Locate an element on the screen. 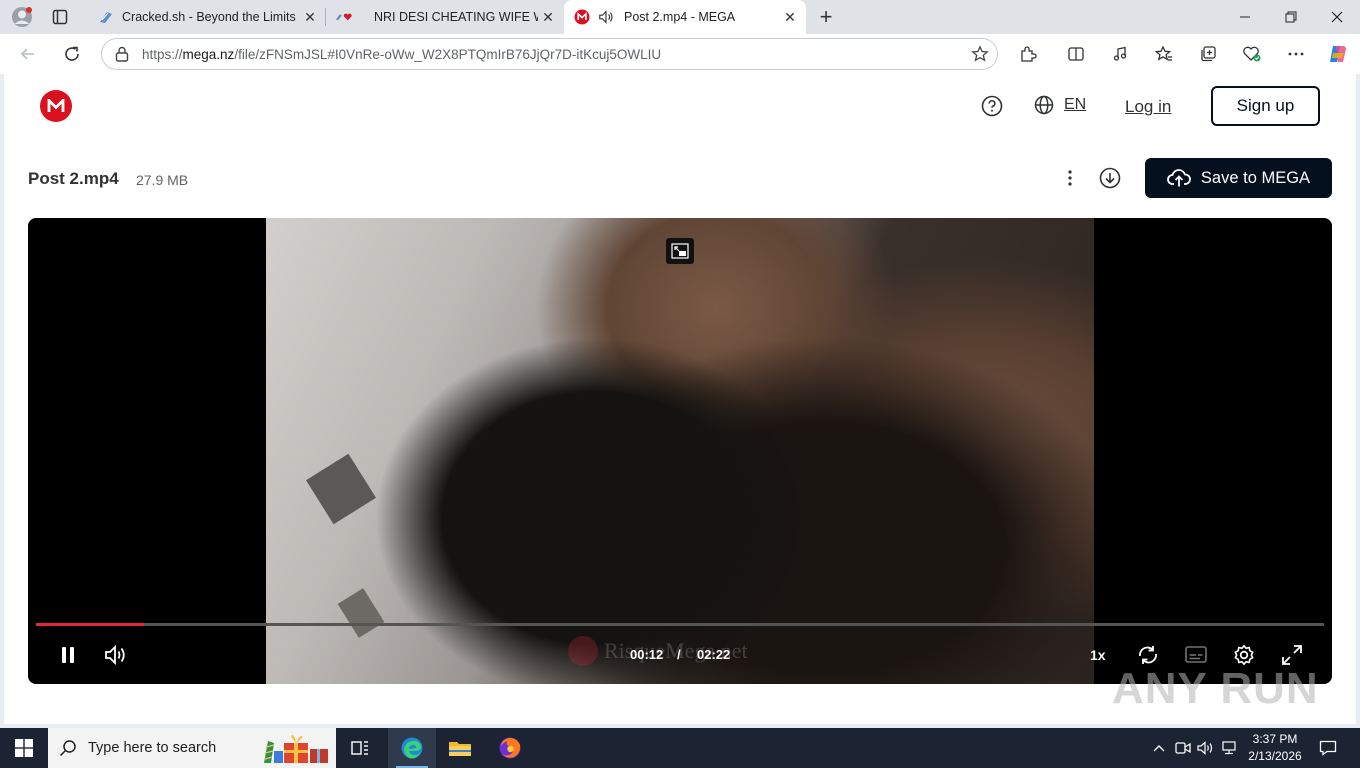 Image resolution: width=1360 pixels, height=768 pixels. profile-avatar-icon is located at coordinates (22, 17).